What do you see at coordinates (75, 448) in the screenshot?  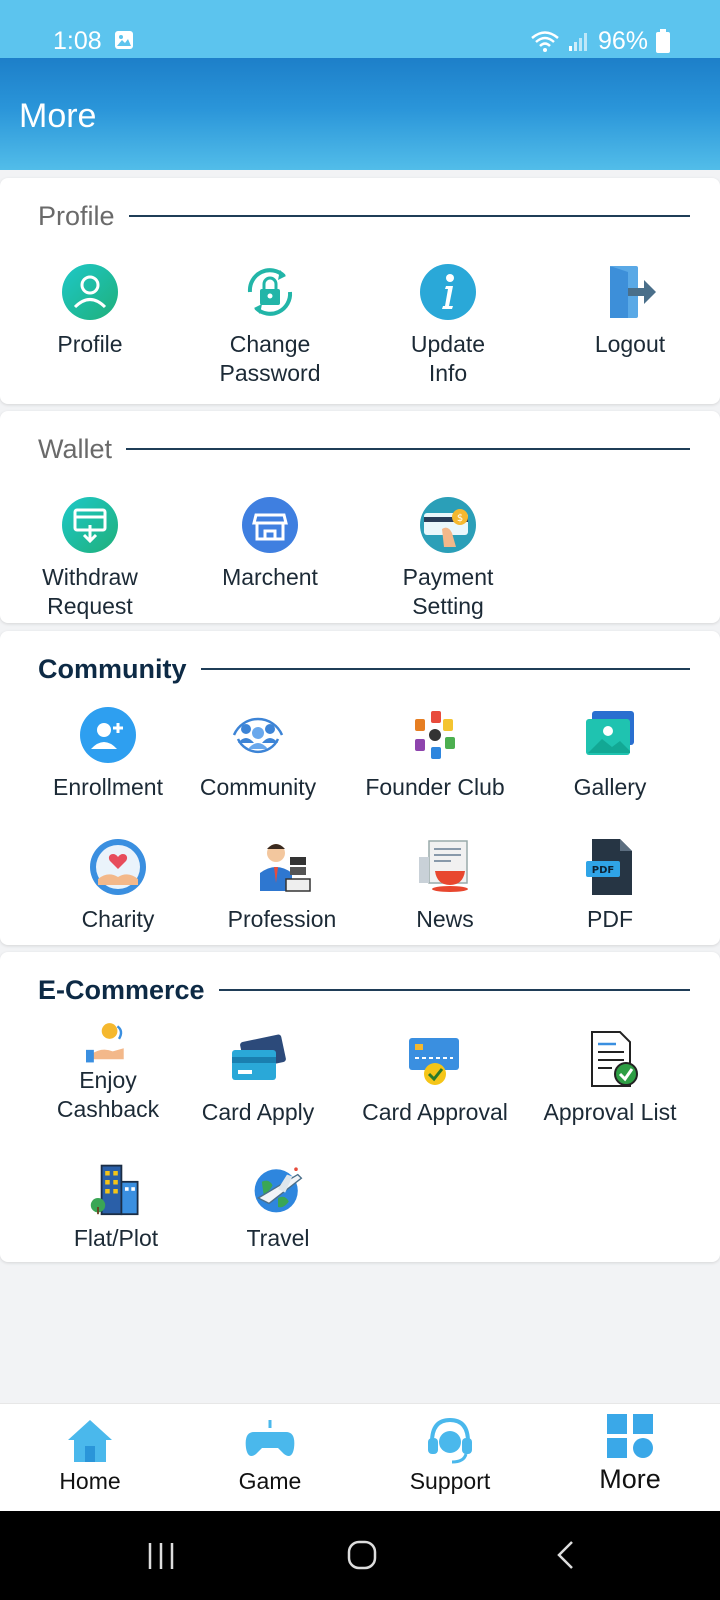 I see `section-title: Wallet` at bounding box center [75, 448].